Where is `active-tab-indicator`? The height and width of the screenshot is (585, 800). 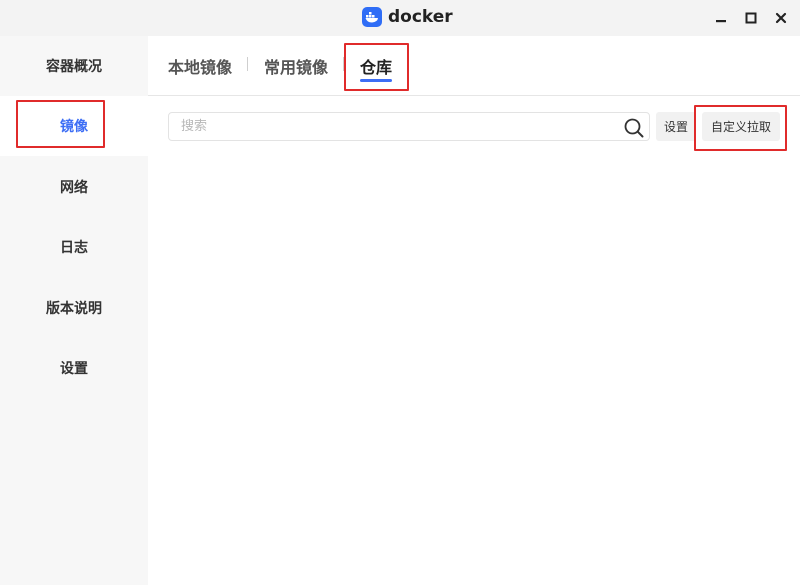
active-tab-indicator is located at coordinates (376, 80).